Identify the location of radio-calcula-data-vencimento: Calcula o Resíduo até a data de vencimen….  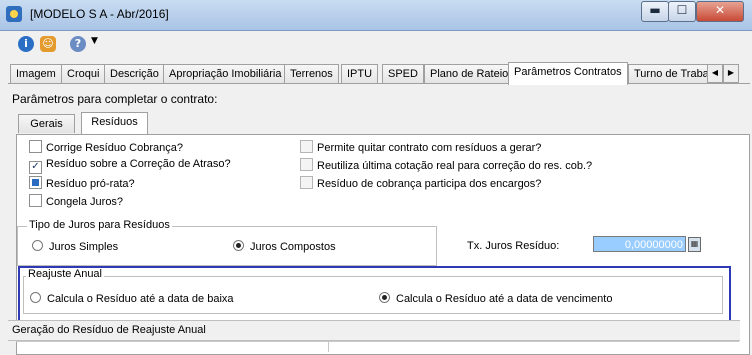
(495, 298).